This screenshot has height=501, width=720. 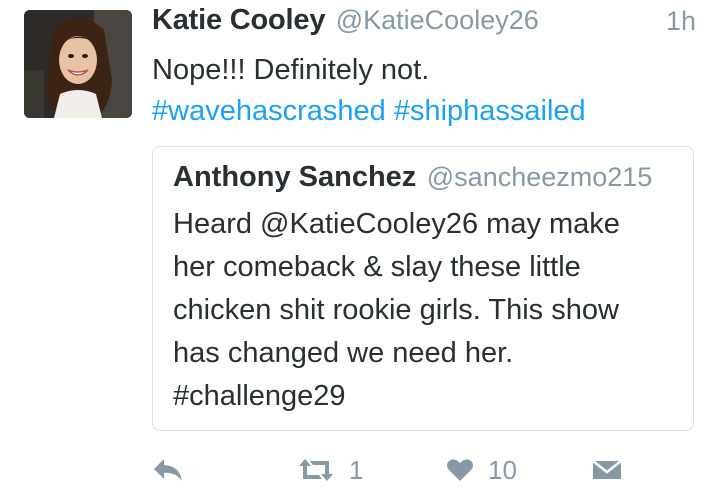 What do you see at coordinates (295, 177) in the screenshot?
I see `quoted-author-name: Anthony Sanchez` at bounding box center [295, 177].